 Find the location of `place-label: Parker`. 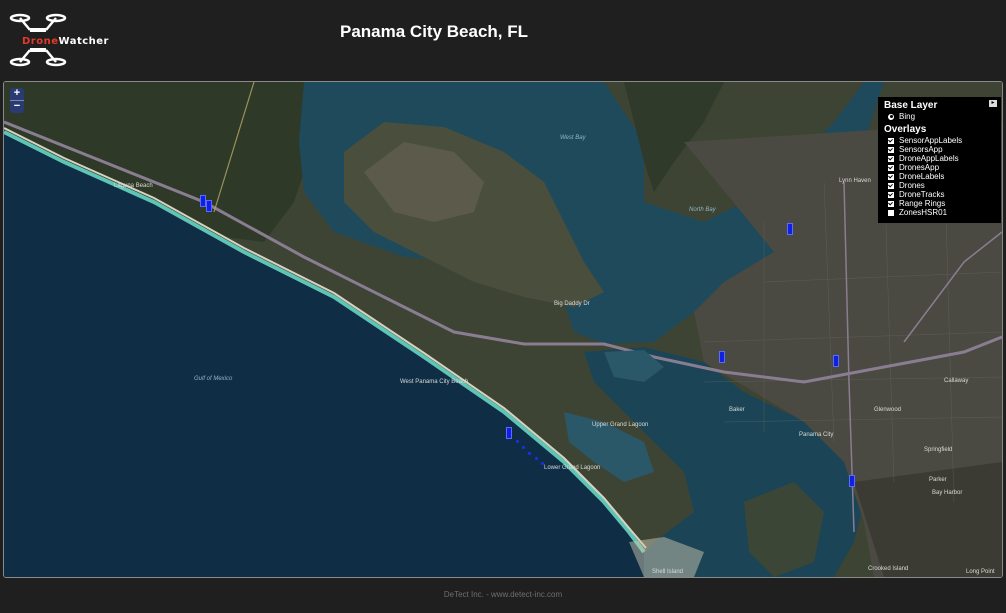

place-label: Parker is located at coordinates (938, 480).